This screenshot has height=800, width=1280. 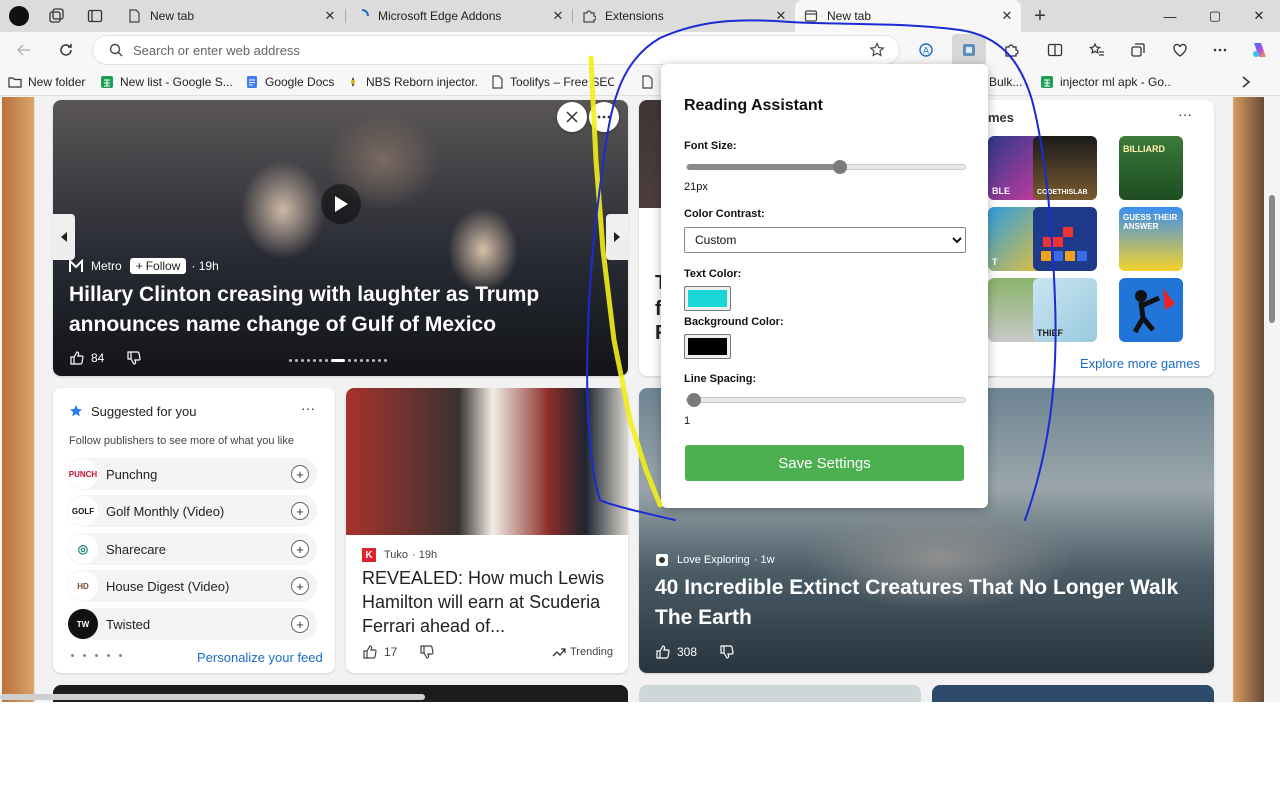 What do you see at coordinates (1140, 363) in the screenshot?
I see `explore-more-games-link: Explore more games` at bounding box center [1140, 363].